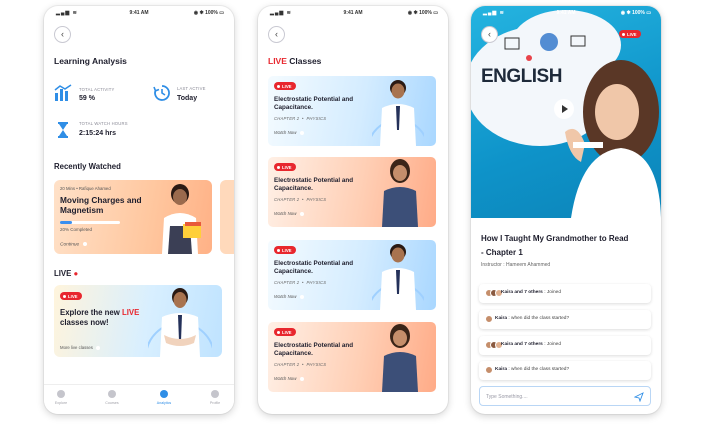  What do you see at coordinates (100, 317) in the screenshot?
I see `explore-text: Explore the new LIVE classes now!` at bounding box center [100, 317].